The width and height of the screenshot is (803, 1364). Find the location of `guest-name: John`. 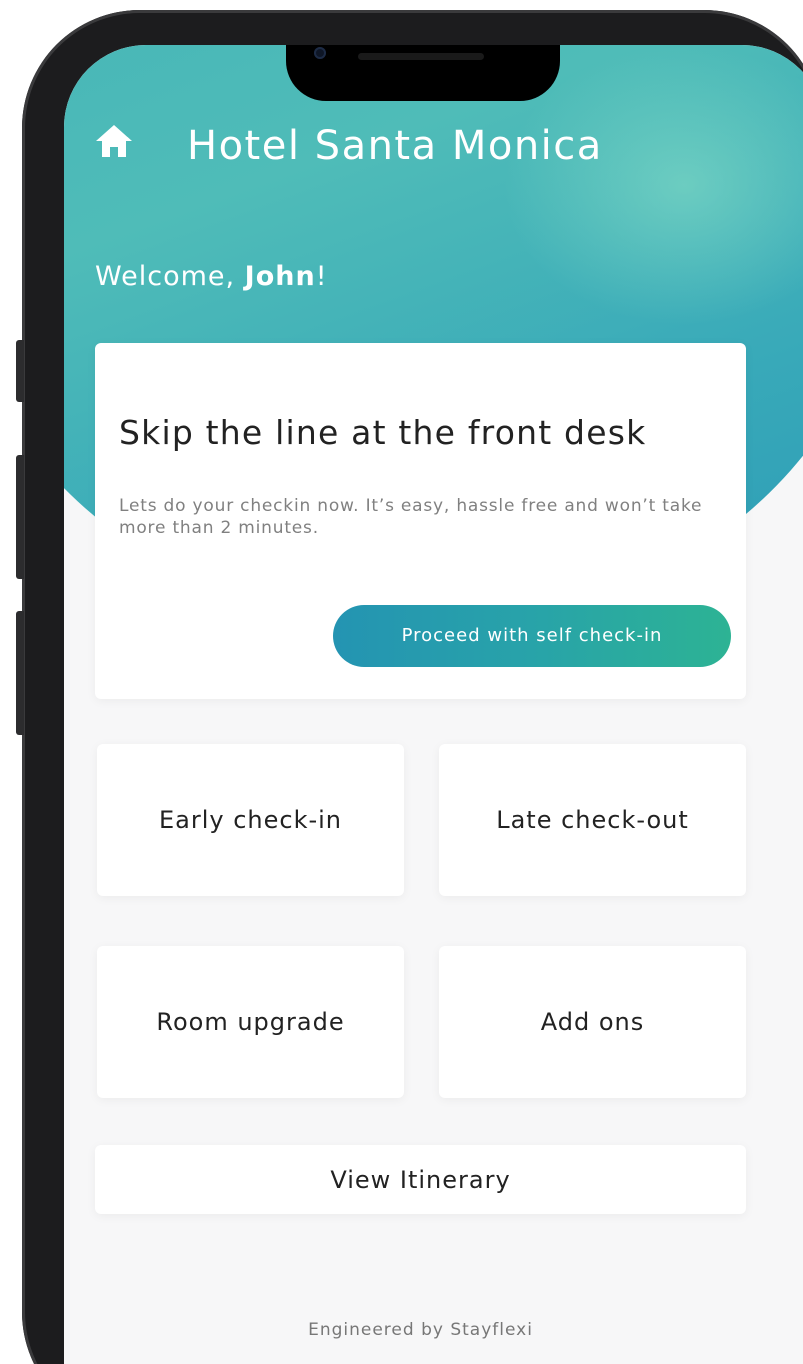

guest-name: John is located at coordinates (280, 276).